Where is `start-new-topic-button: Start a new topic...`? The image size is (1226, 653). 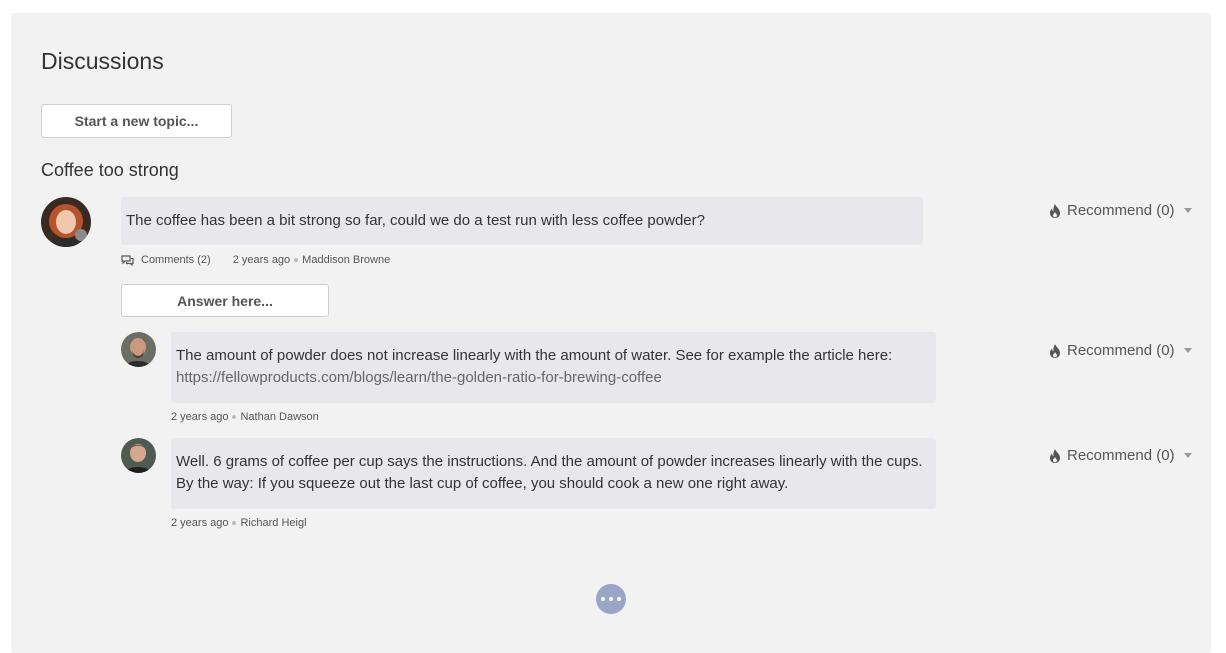 start-new-topic-button: Start a new topic... is located at coordinates (136, 121).